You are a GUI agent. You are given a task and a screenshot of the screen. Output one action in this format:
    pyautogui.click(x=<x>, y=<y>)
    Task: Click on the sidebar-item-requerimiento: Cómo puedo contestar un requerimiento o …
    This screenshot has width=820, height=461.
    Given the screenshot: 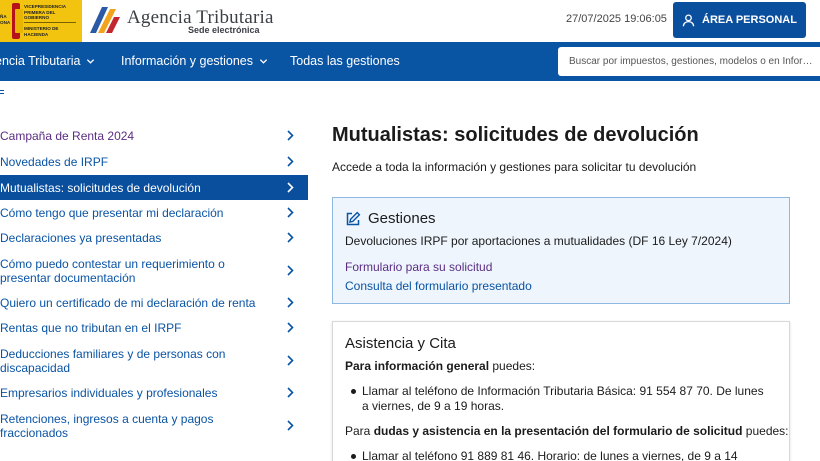 What is the action you would take?
    pyautogui.click(x=154, y=270)
    